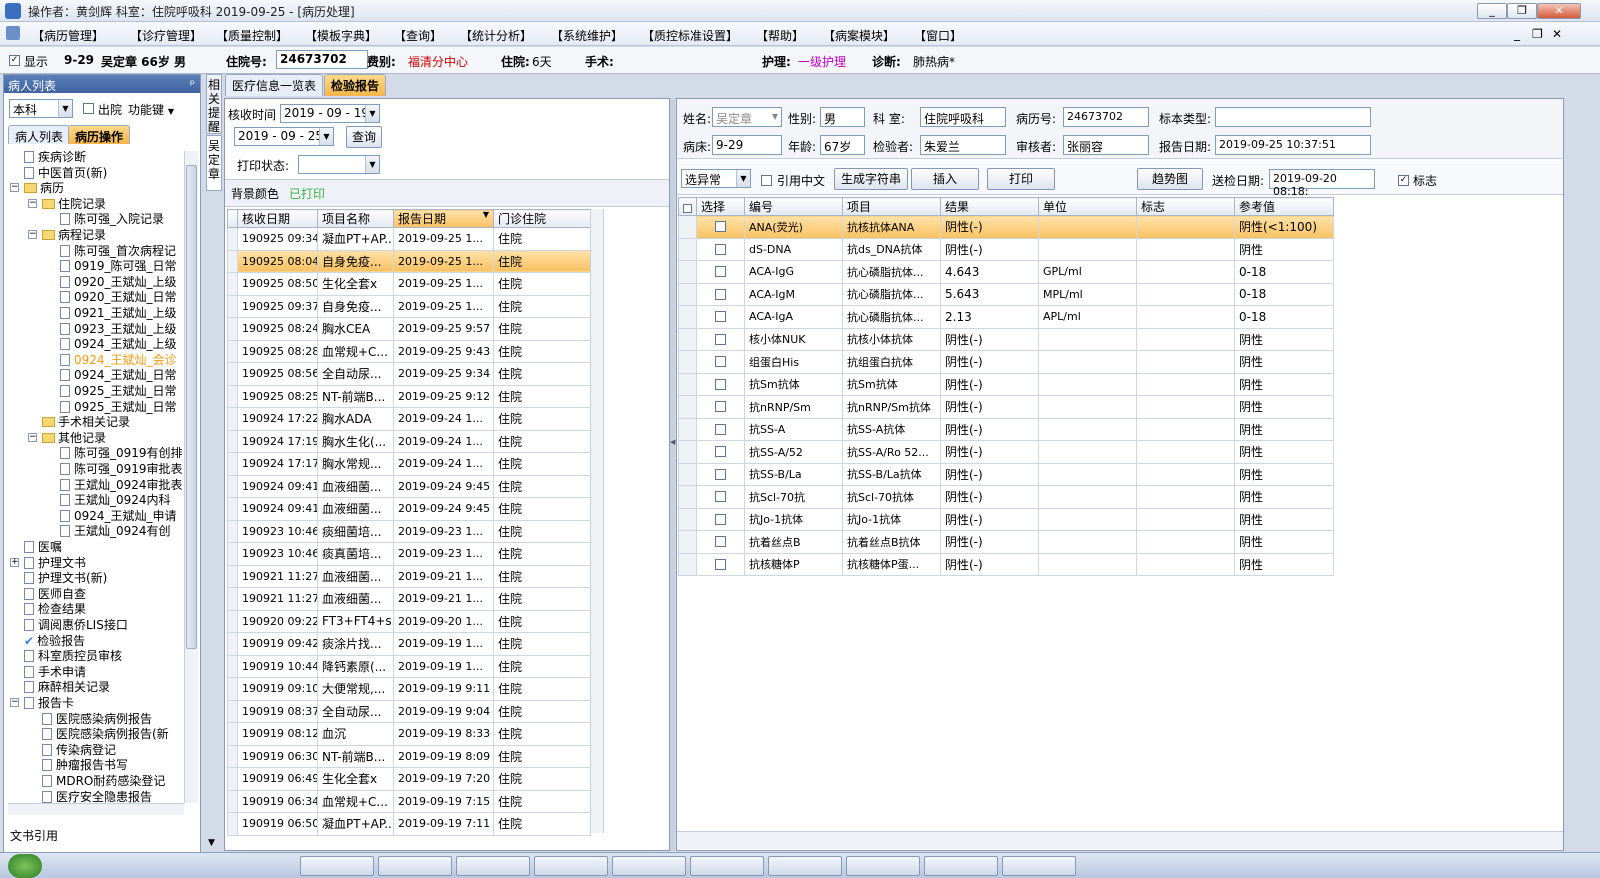  I want to click on lab-list-row: 190919 10:44 降钙素原(... 2019-09-19 1... 住院, so click(409, 666).